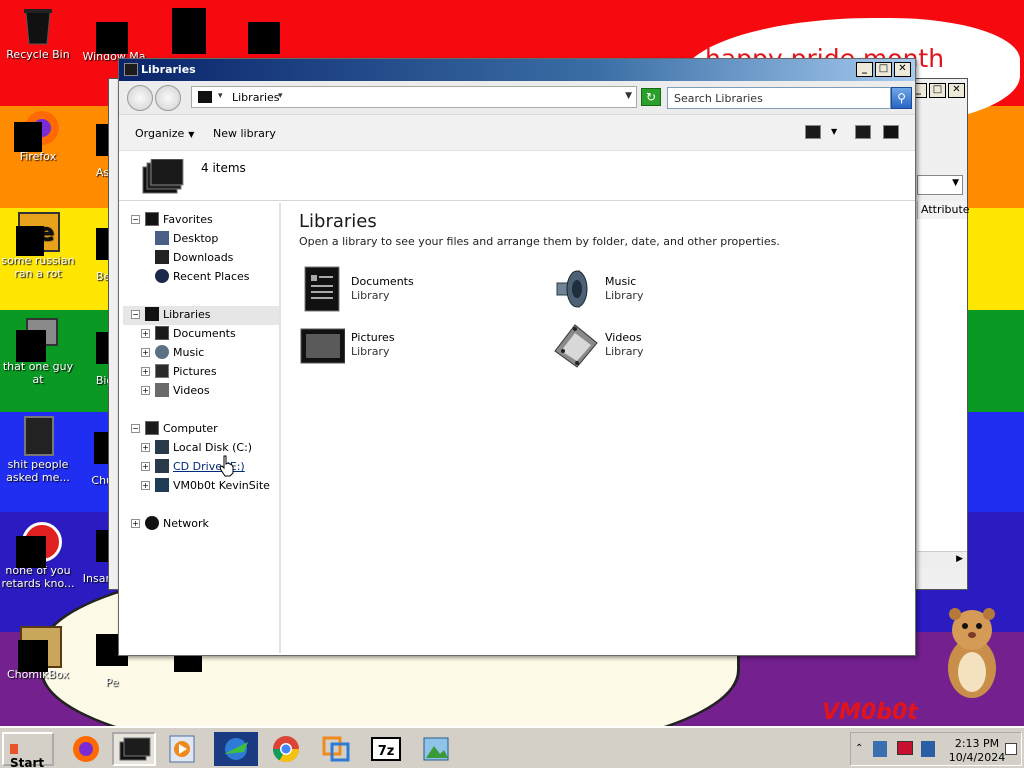 This screenshot has width=1024, height=768. I want to click on organize-button: Organize ▼, so click(164, 133).